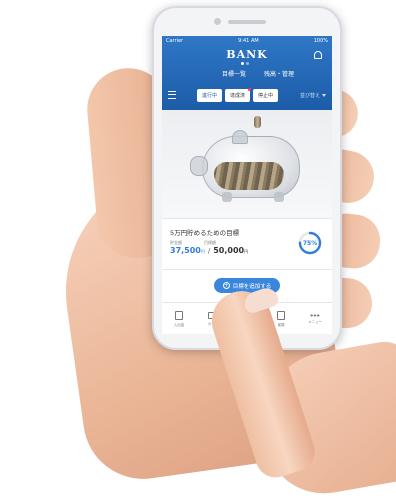 The height and width of the screenshot is (503, 396). Describe the element at coordinates (245, 63) in the screenshot. I see `page-indicator` at that location.